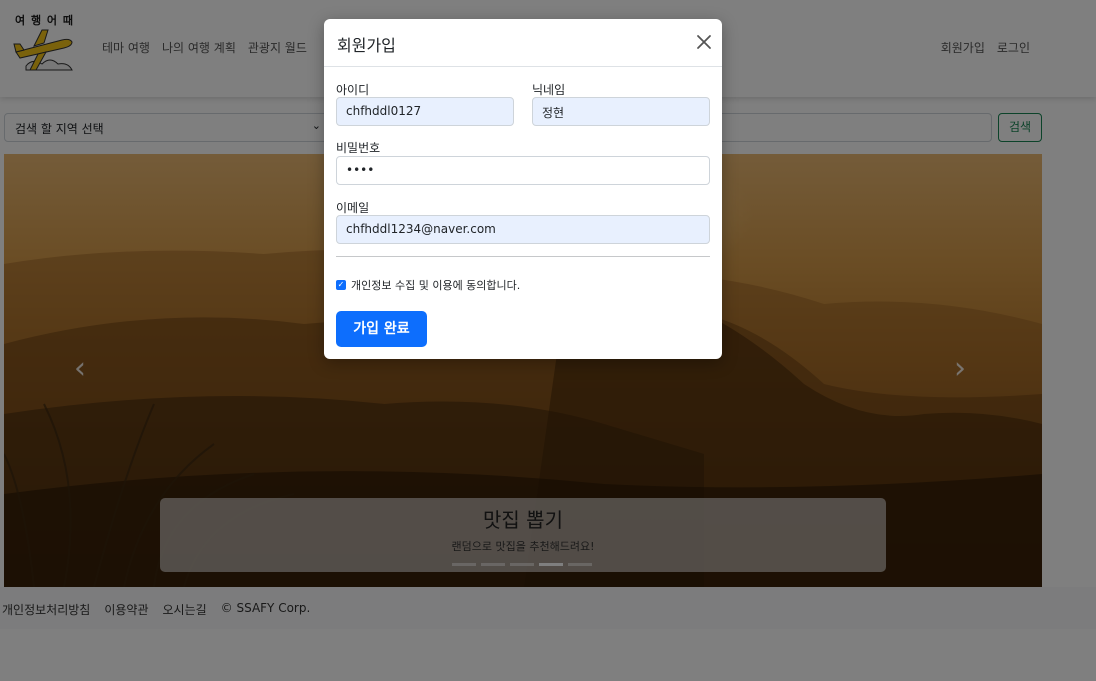 The image size is (1096, 681). Describe the element at coordinates (621, 111) in the screenshot. I see `nickname-field: 정현` at that location.